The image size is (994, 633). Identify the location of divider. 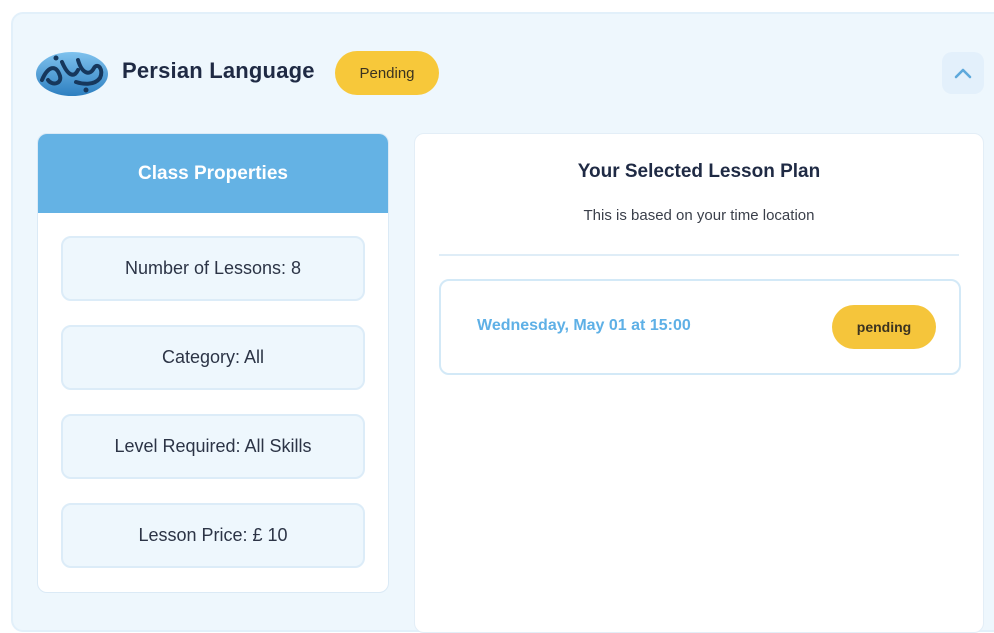
(699, 255).